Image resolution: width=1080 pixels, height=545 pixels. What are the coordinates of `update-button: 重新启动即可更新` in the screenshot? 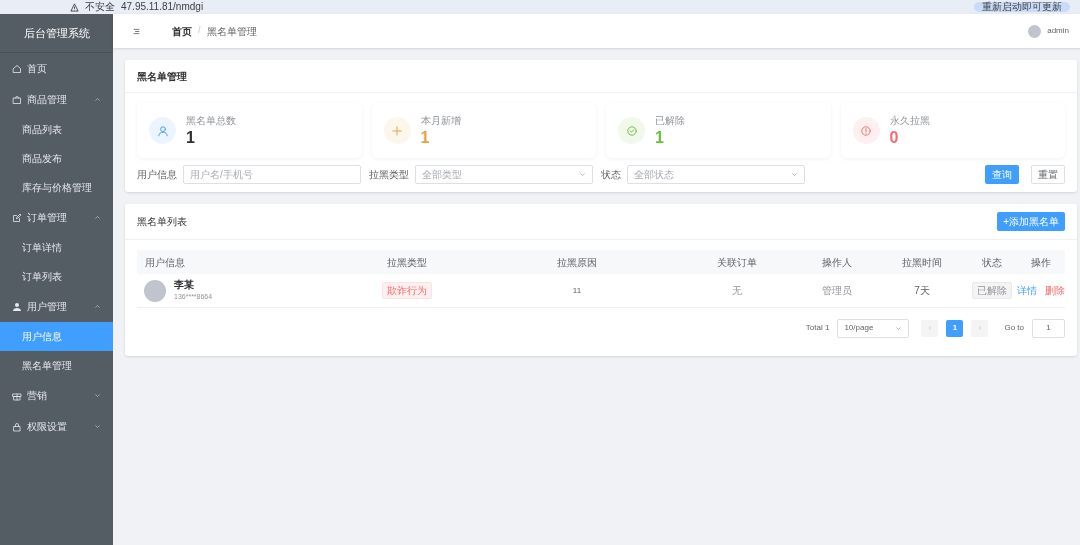 It's located at (1022, 7).